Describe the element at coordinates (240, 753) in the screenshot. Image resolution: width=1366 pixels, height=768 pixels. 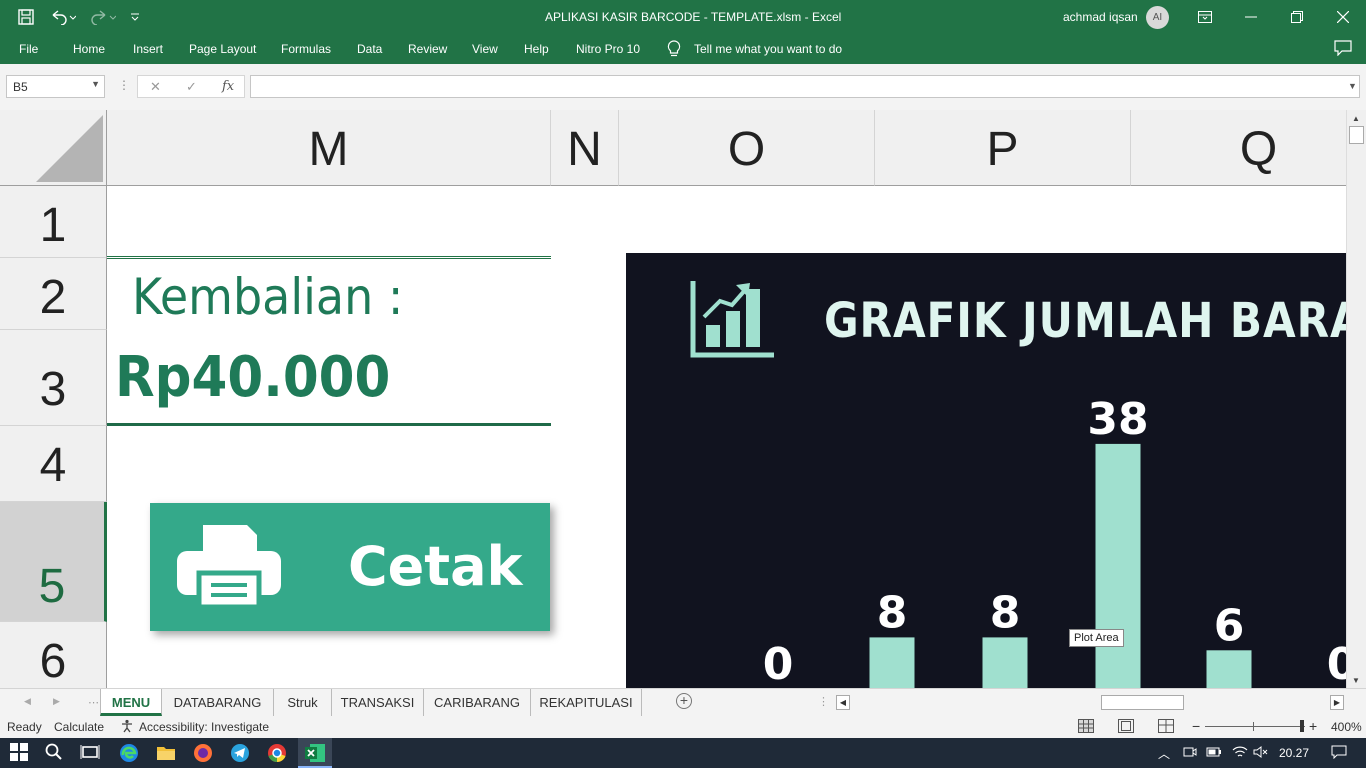
I see `telegram-icon` at that location.